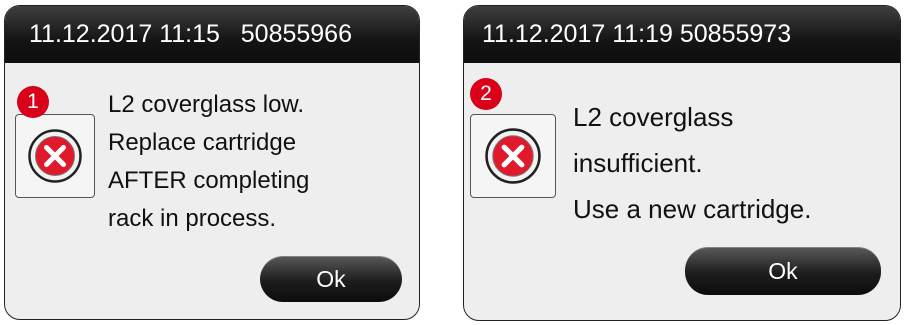  Describe the element at coordinates (682, 34) in the screenshot. I see `dialog-header: 11.12.2017 11:19 50855973` at that location.